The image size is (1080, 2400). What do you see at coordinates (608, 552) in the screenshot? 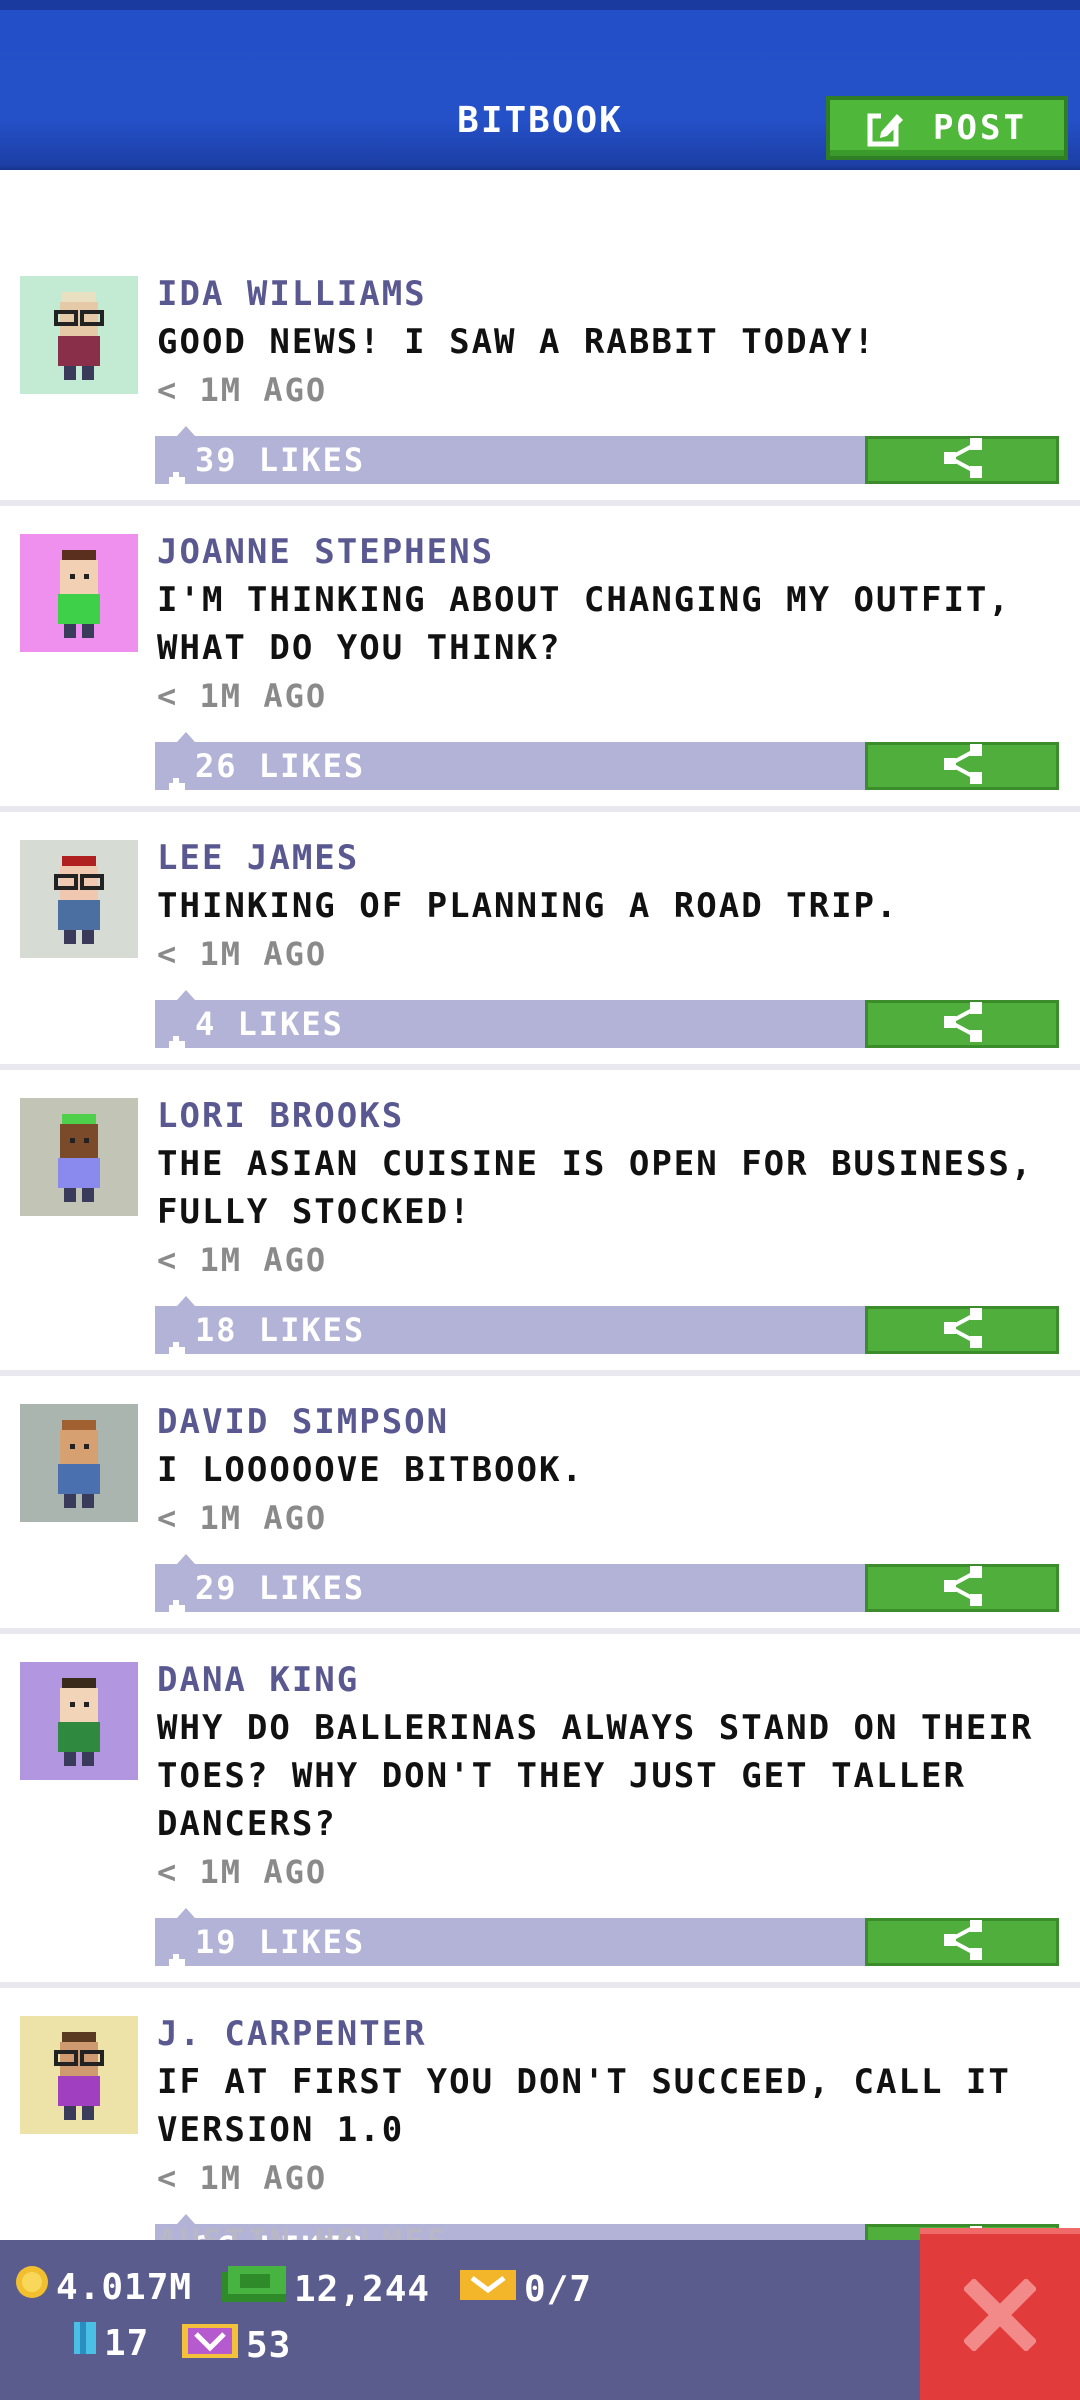
I see `post-author: JOANNE STEPHENS` at bounding box center [608, 552].